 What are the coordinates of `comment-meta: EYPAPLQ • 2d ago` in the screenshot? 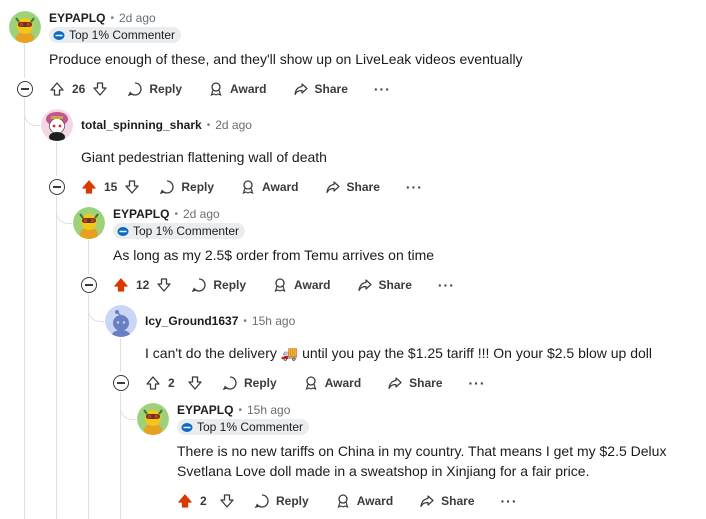 It's located at (166, 214).